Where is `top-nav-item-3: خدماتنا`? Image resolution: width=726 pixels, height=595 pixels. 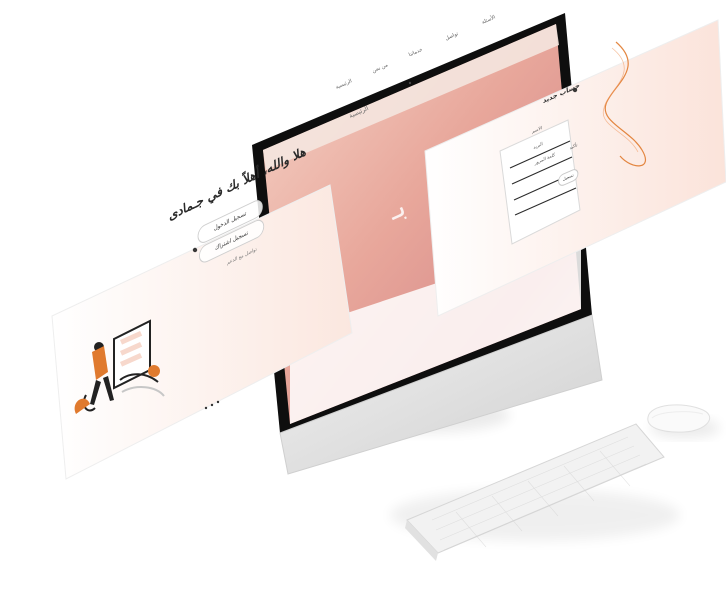
top-nav-item-3: خدماتنا is located at coordinates (415, 52).